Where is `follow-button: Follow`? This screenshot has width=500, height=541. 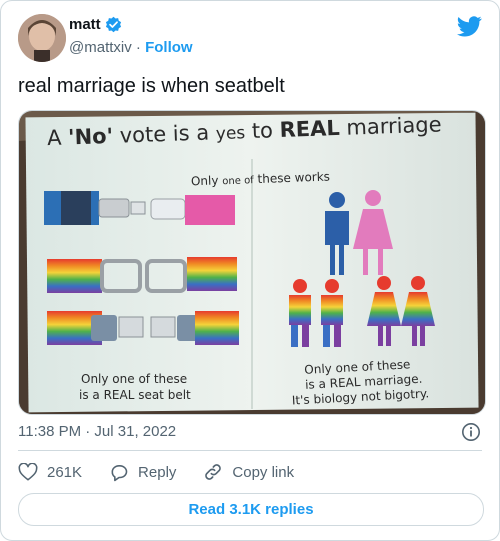
follow-button: Follow is located at coordinates (169, 47).